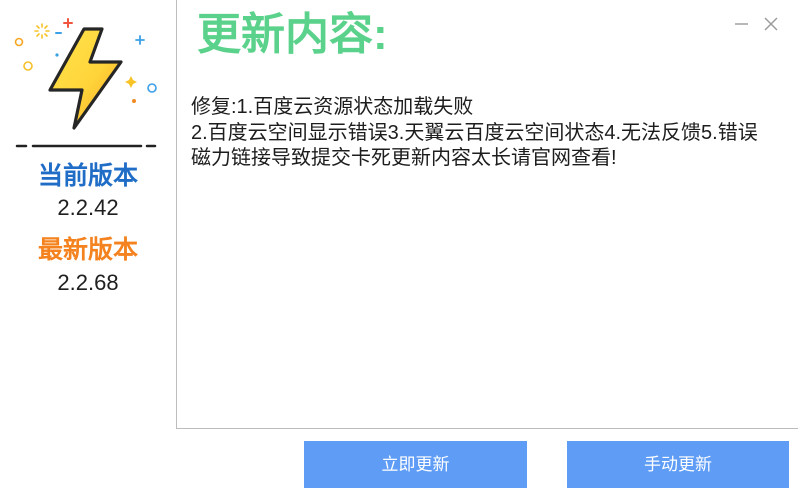 The image size is (798, 491). I want to click on current-version-value: 2.2.42, so click(88, 207).